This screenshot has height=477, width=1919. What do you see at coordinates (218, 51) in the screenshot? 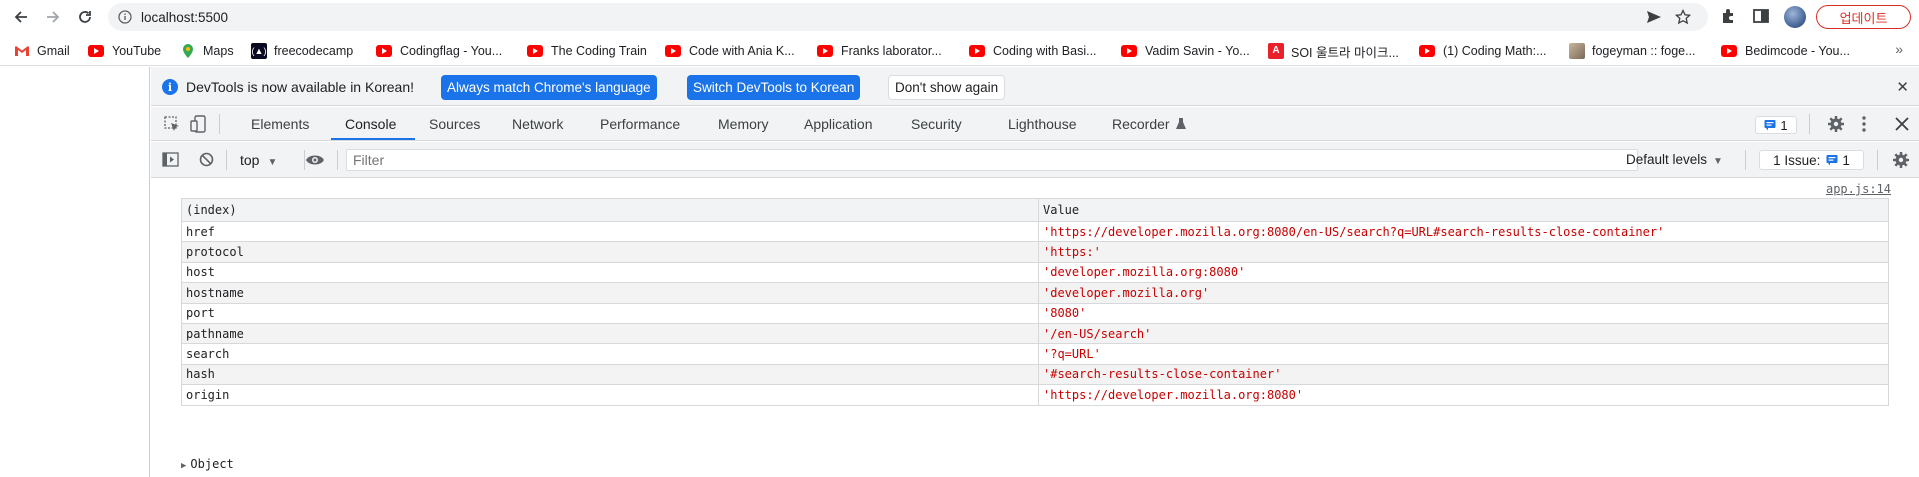
I see `bookmark-label: Maps` at bounding box center [218, 51].